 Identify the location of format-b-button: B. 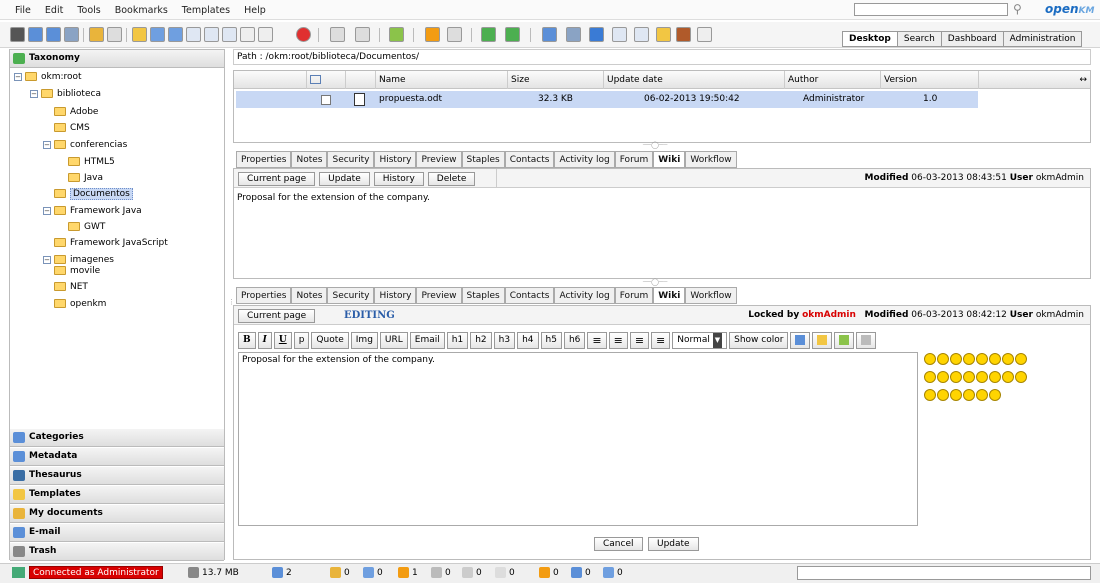
(247, 340).